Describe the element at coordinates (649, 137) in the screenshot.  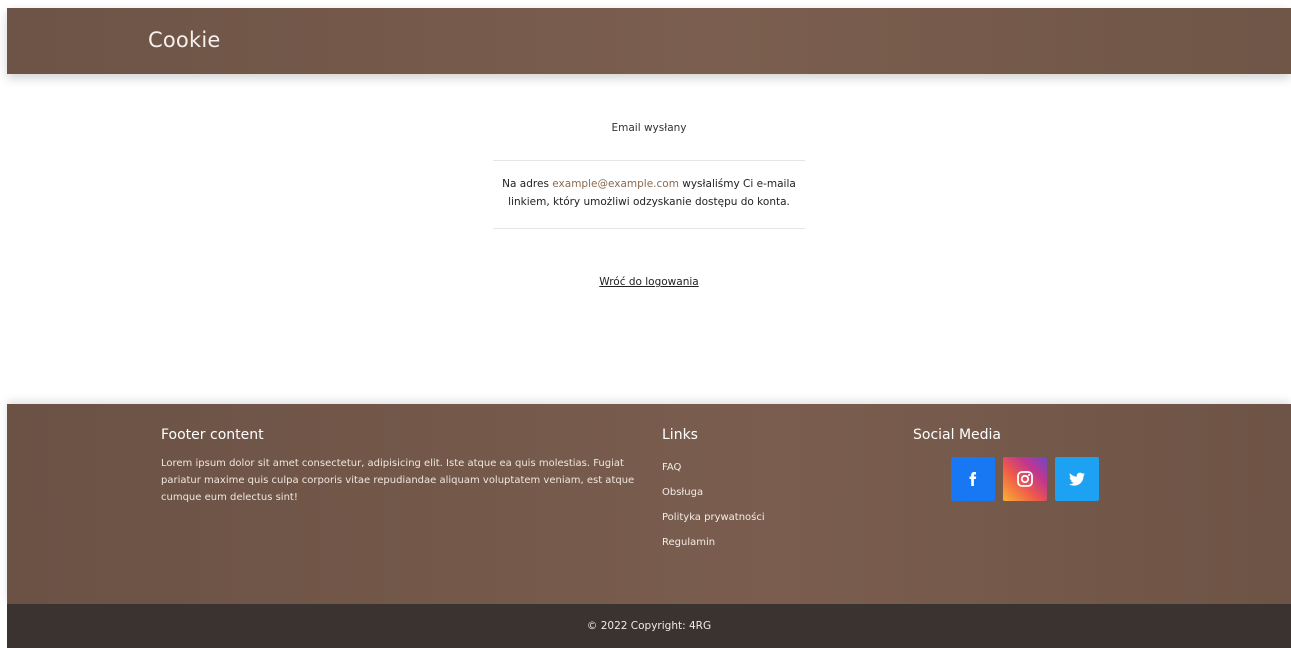
I see `card-title: Email wysłany` at that location.